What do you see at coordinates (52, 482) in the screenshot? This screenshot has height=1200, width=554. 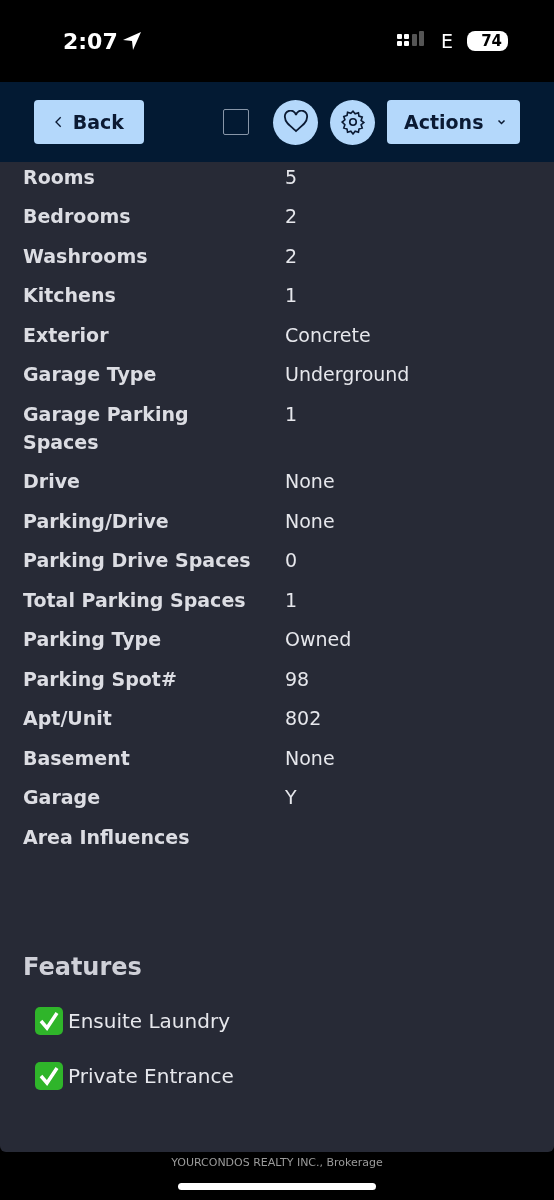 I see `detail-label: Drive` at bounding box center [52, 482].